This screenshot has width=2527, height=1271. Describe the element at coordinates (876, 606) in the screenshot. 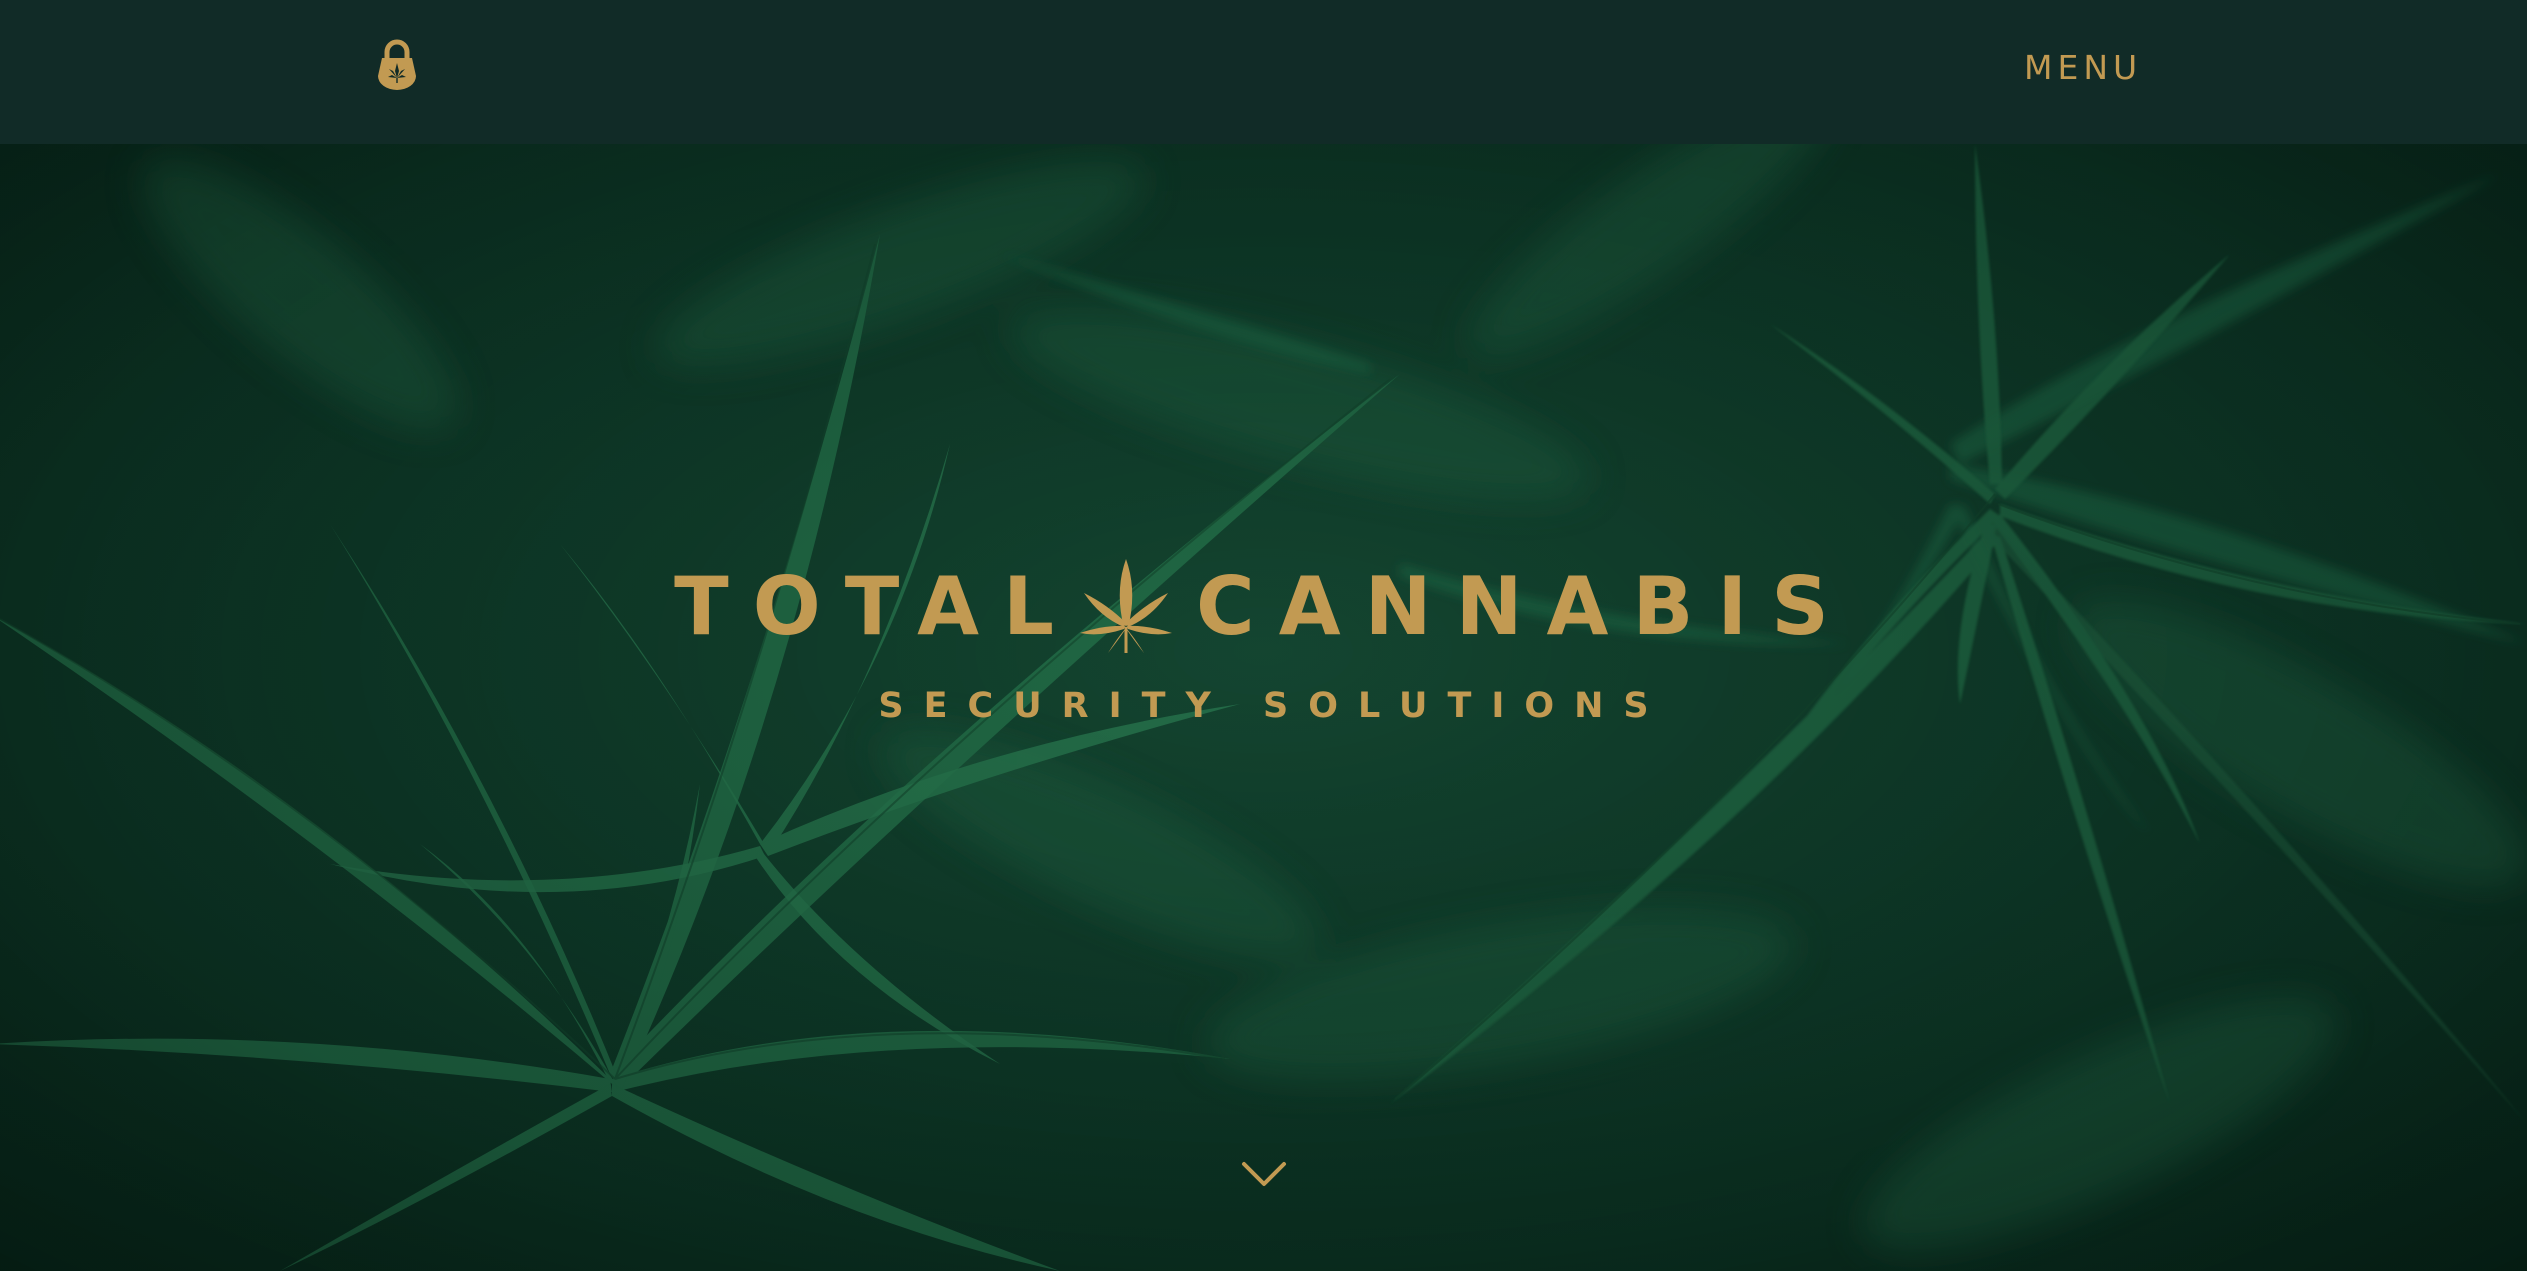

I see `brand-title-total: TOTAL` at that location.